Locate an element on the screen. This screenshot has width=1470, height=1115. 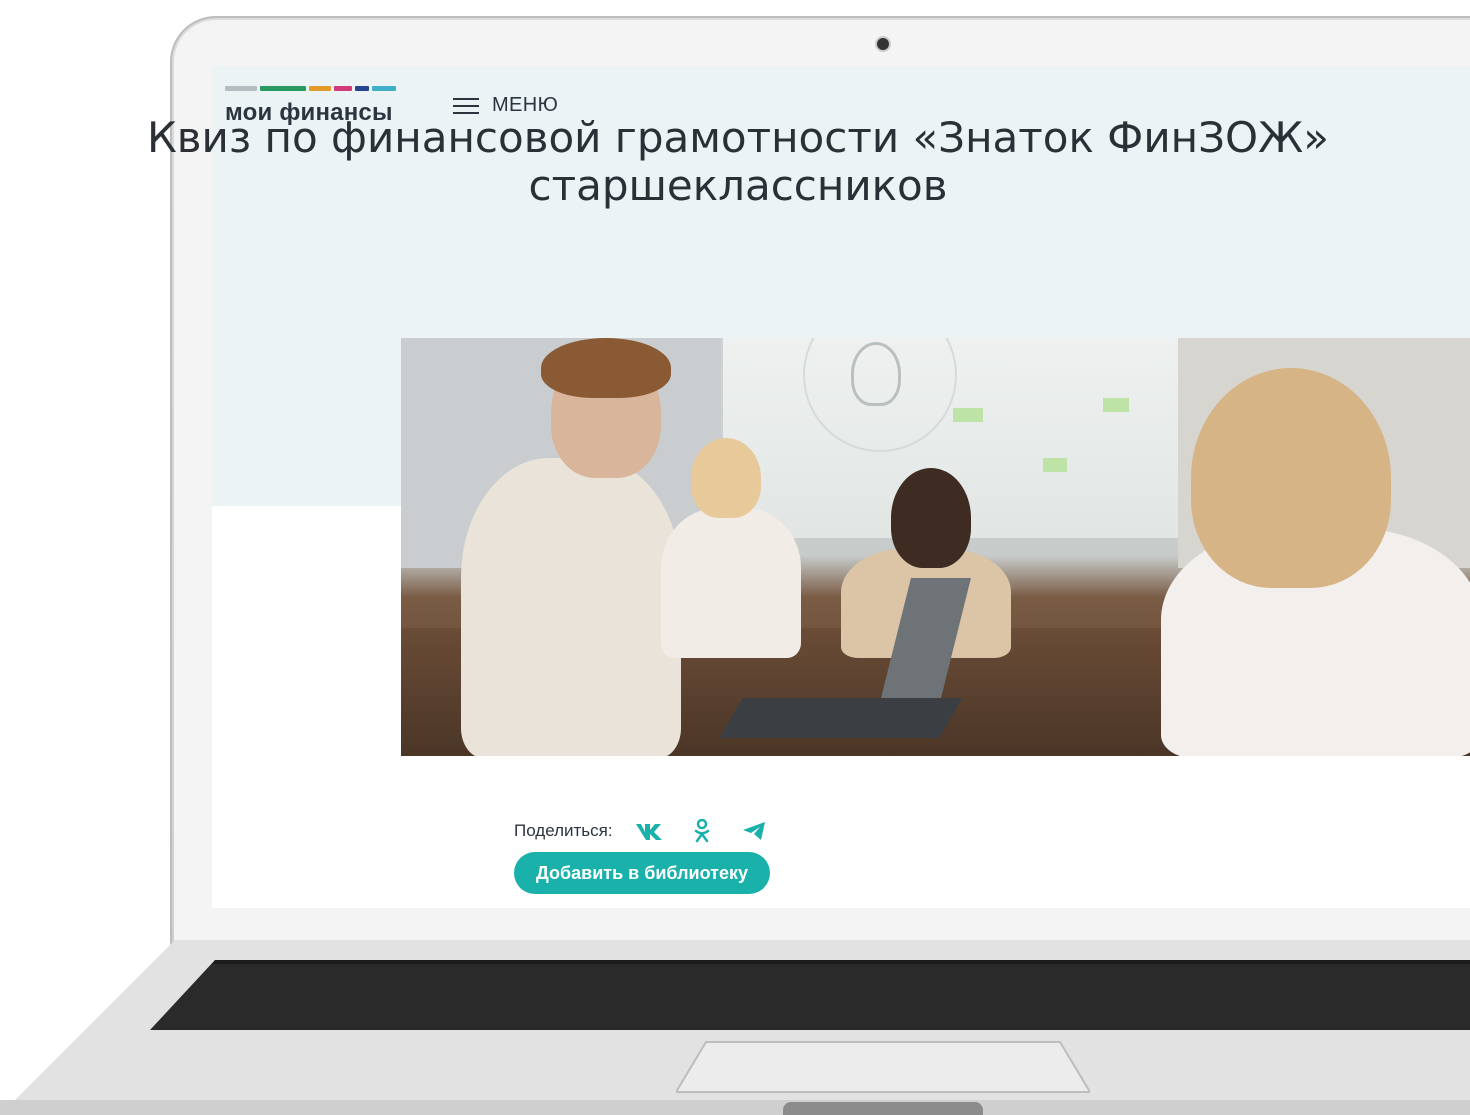
add-to-library-button: Добавить в библиотеку is located at coordinates (642, 873).